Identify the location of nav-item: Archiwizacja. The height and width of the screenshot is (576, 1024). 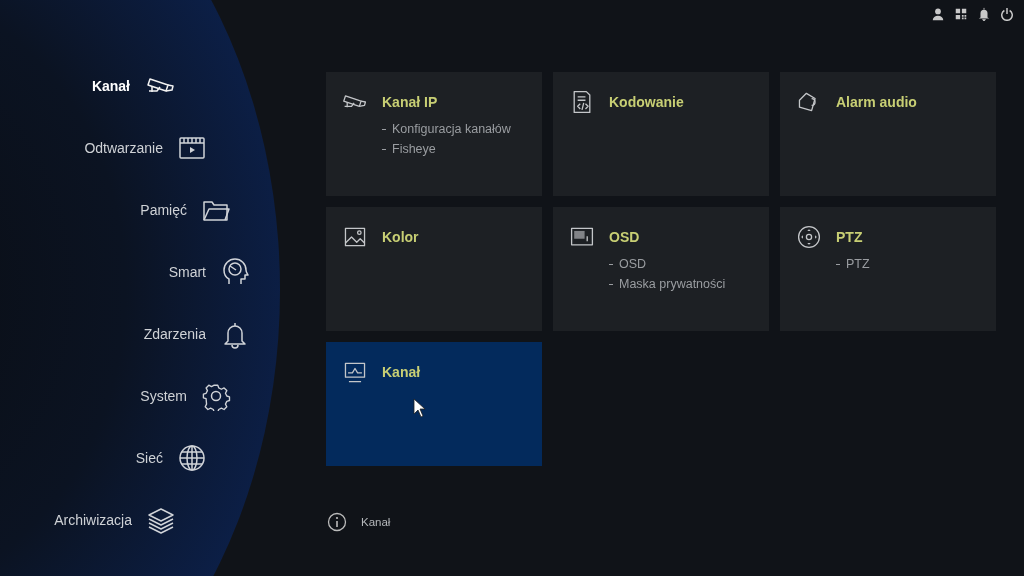
(93, 520).